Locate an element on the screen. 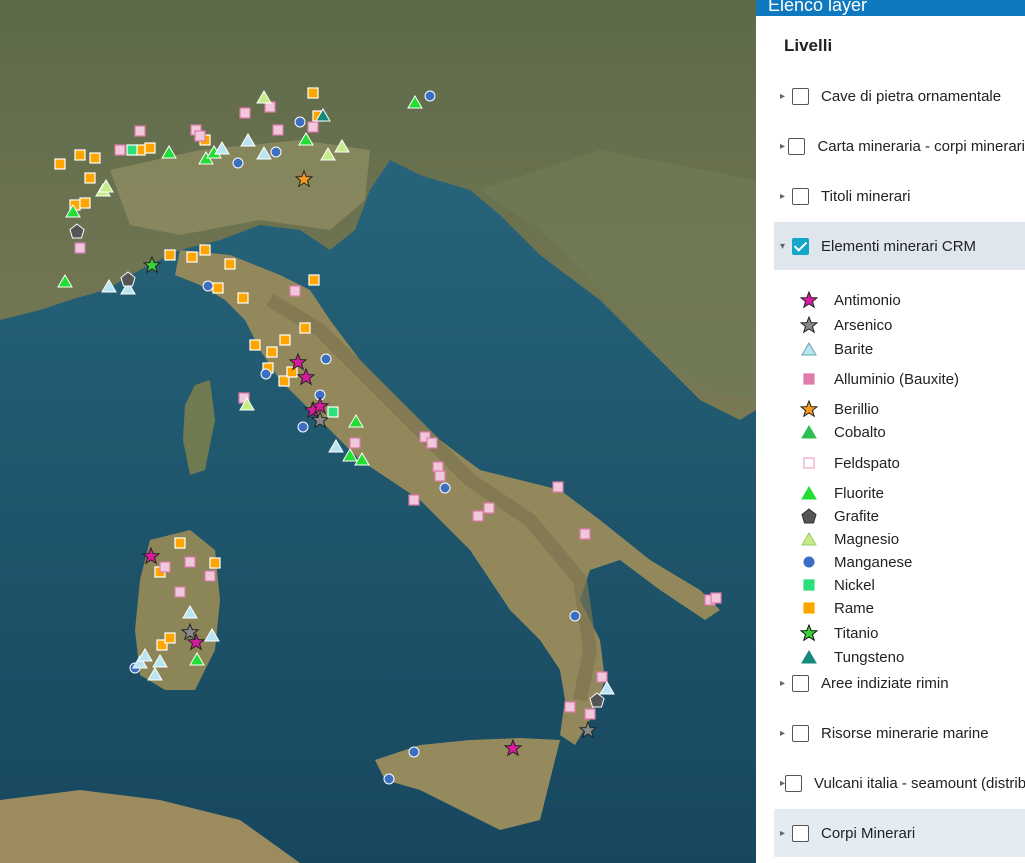 This screenshot has width=1025, height=863. legend-item: Titanio is located at coordinates (839, 633).